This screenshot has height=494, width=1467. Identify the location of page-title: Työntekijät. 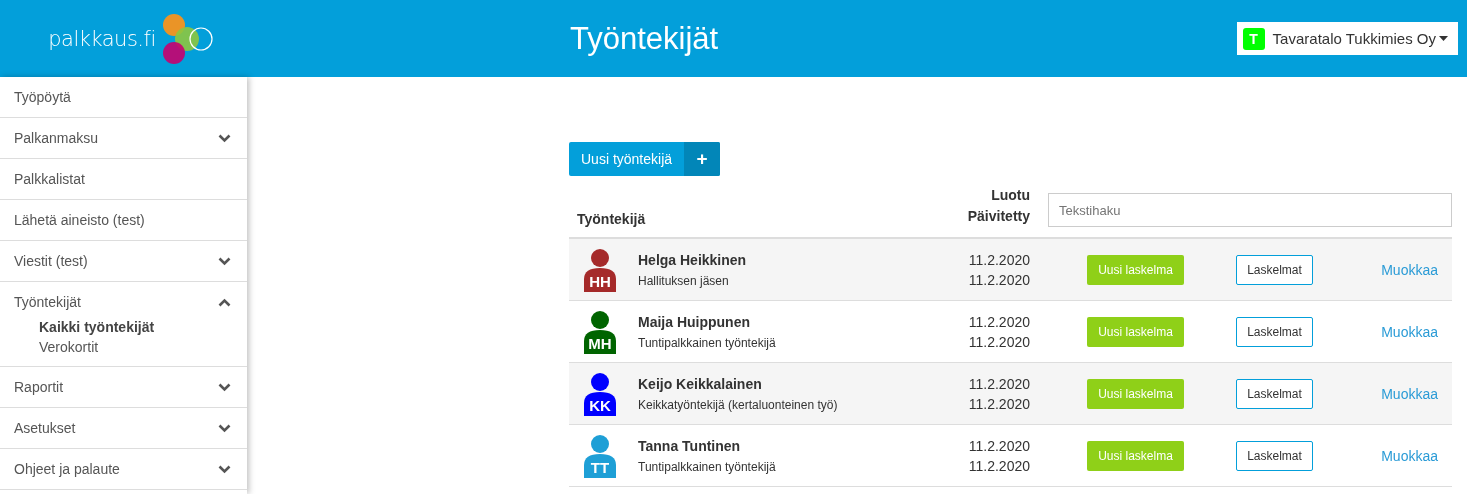
(645, 38).